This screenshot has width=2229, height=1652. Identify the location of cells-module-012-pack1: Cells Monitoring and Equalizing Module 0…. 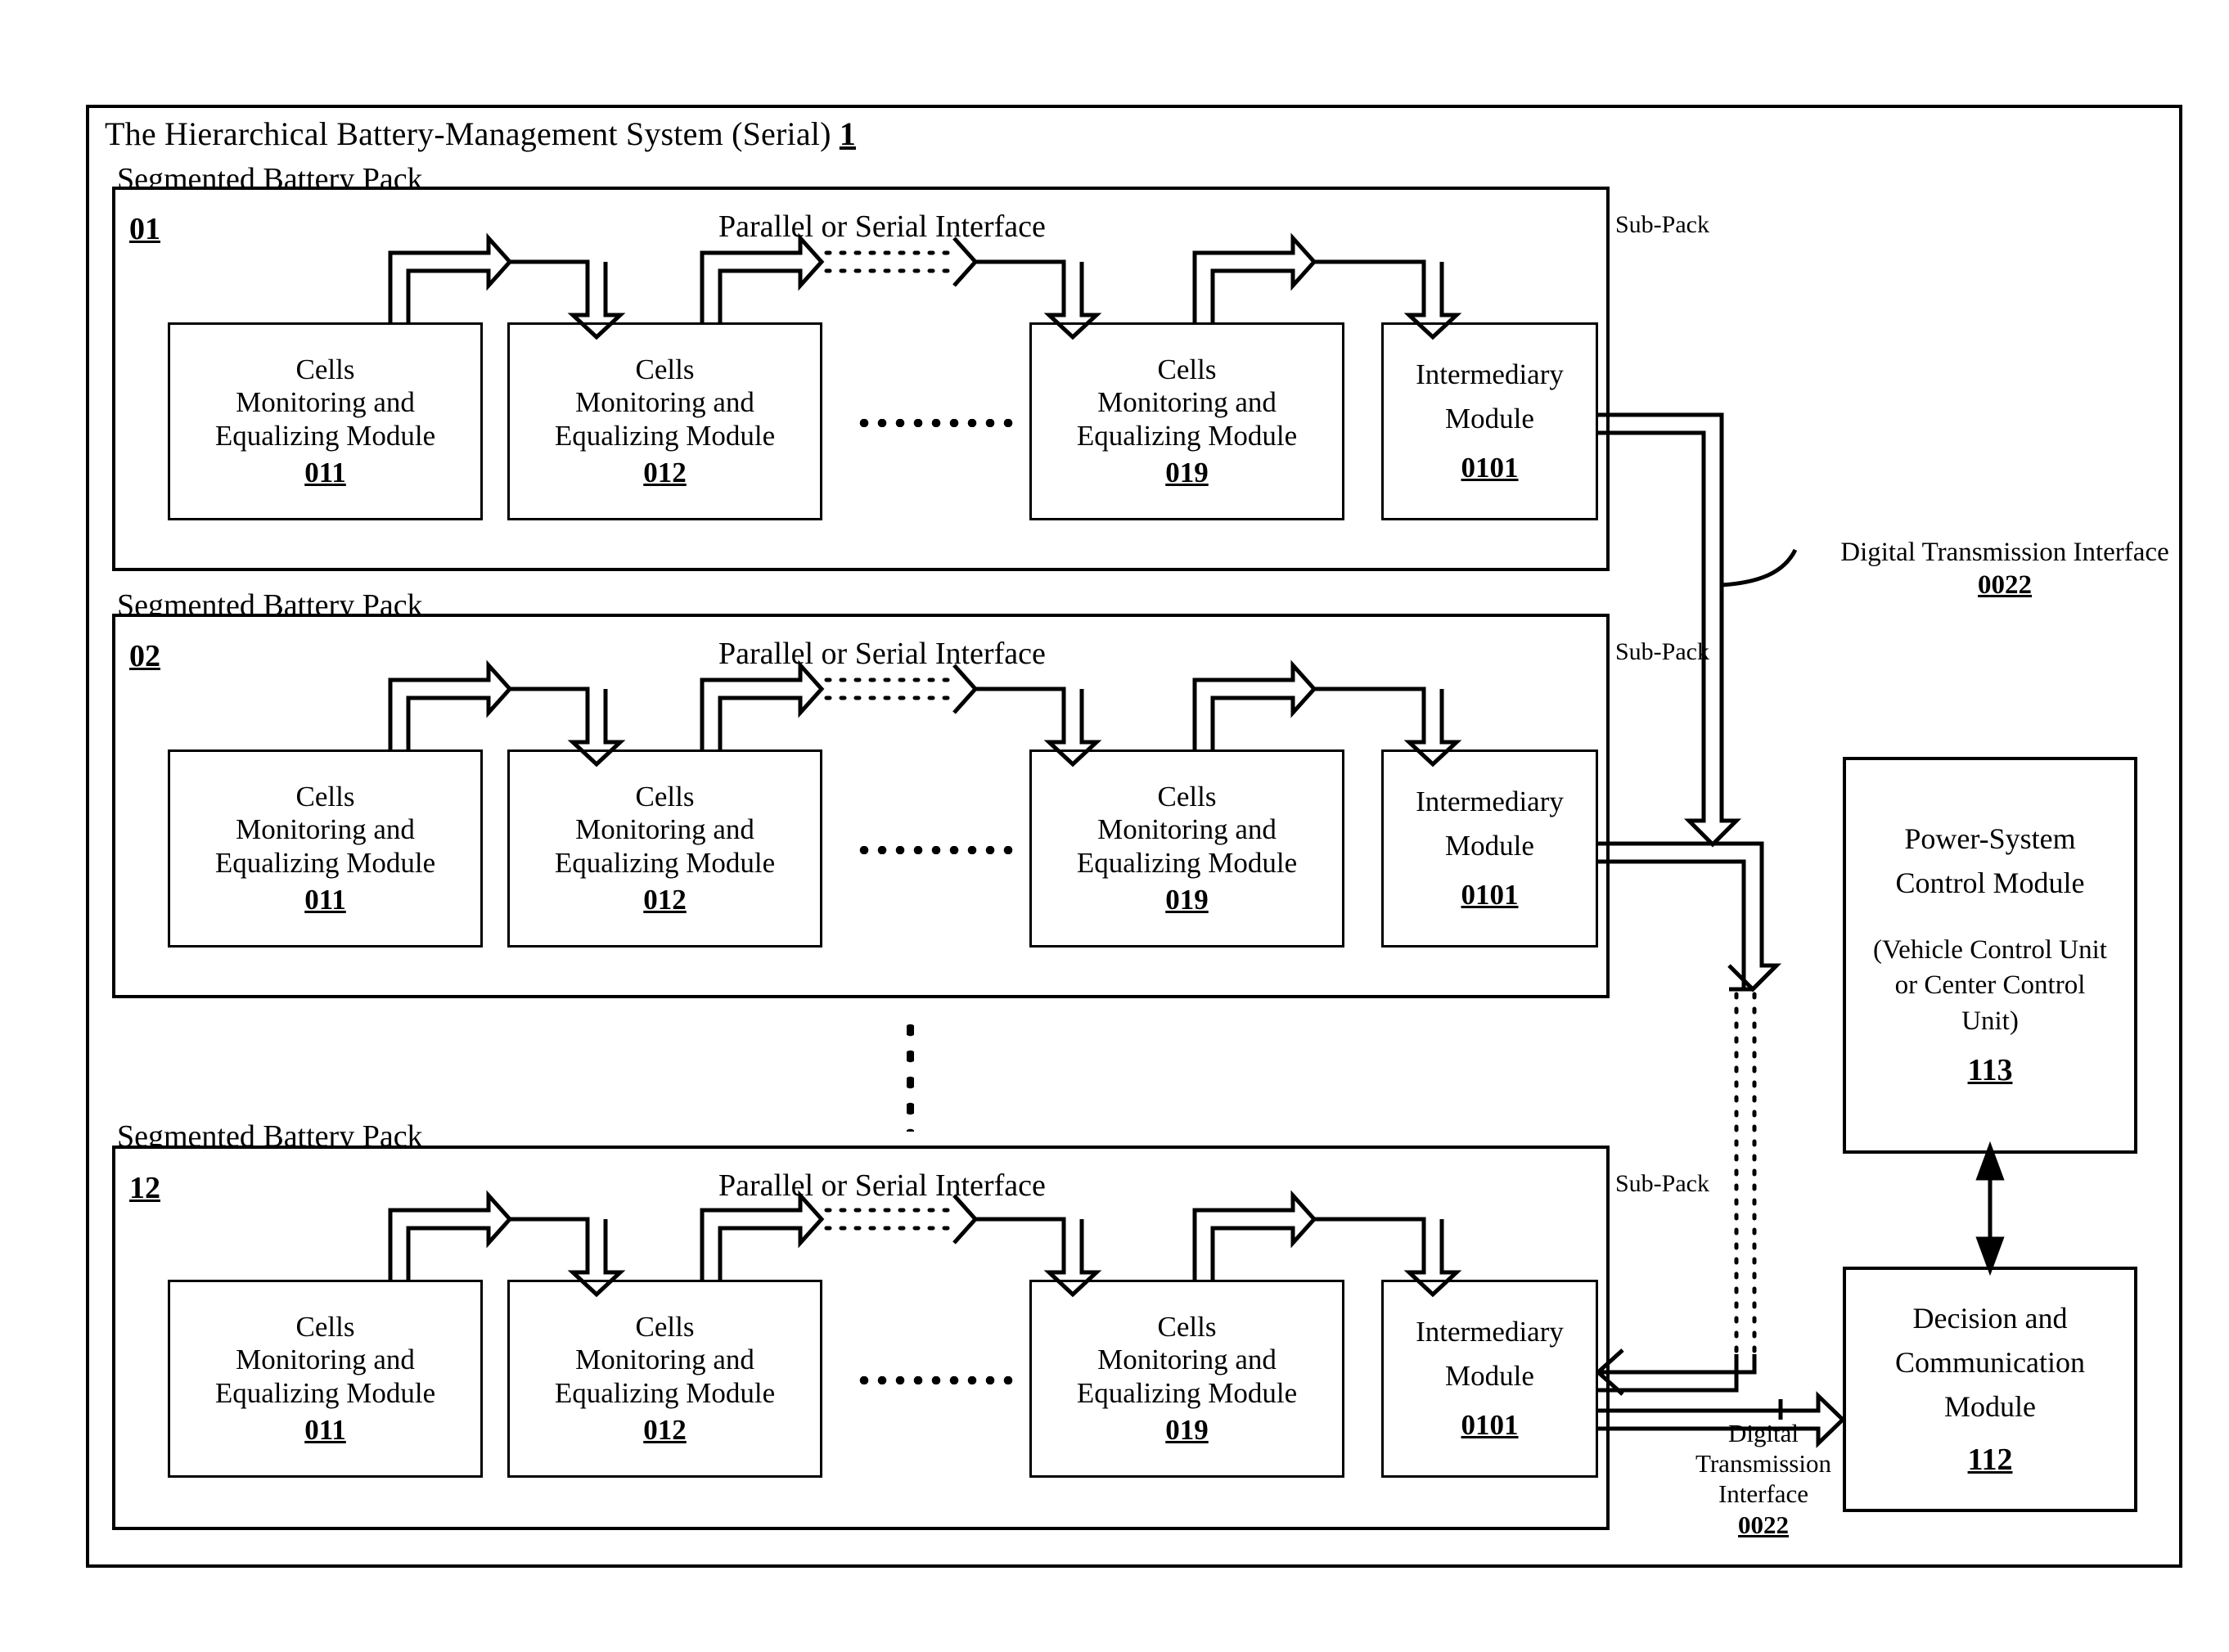
(664, 421).